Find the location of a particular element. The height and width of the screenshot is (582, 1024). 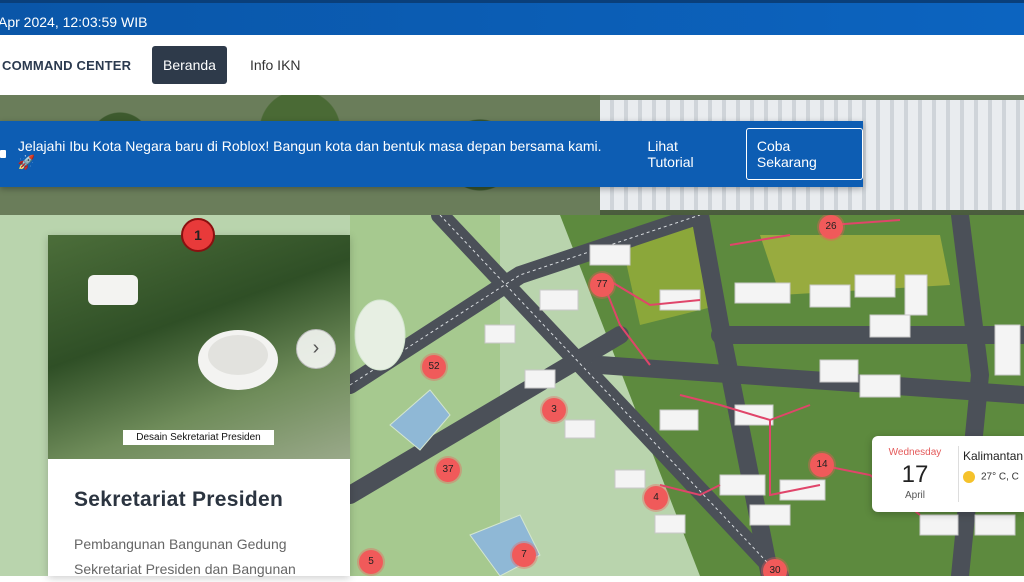

map-marker: 4 is located at coordinates (656, 498).